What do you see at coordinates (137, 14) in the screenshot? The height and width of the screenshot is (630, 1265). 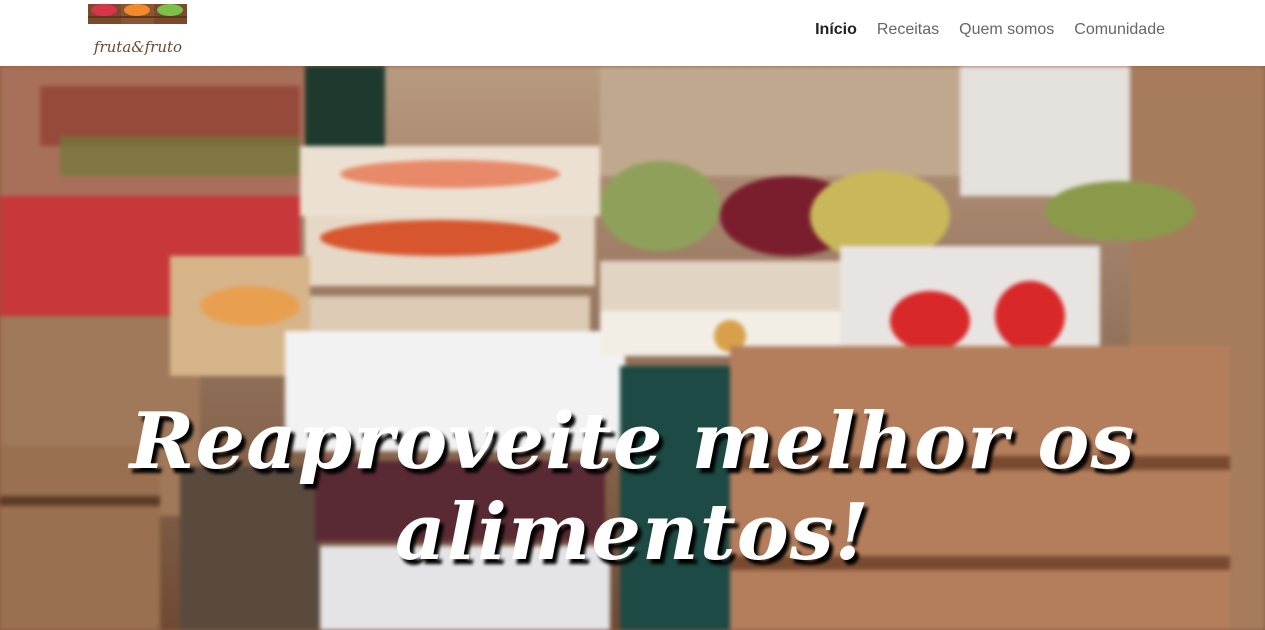 I see `crates-logo-icon` at bounding box center [137, 14].